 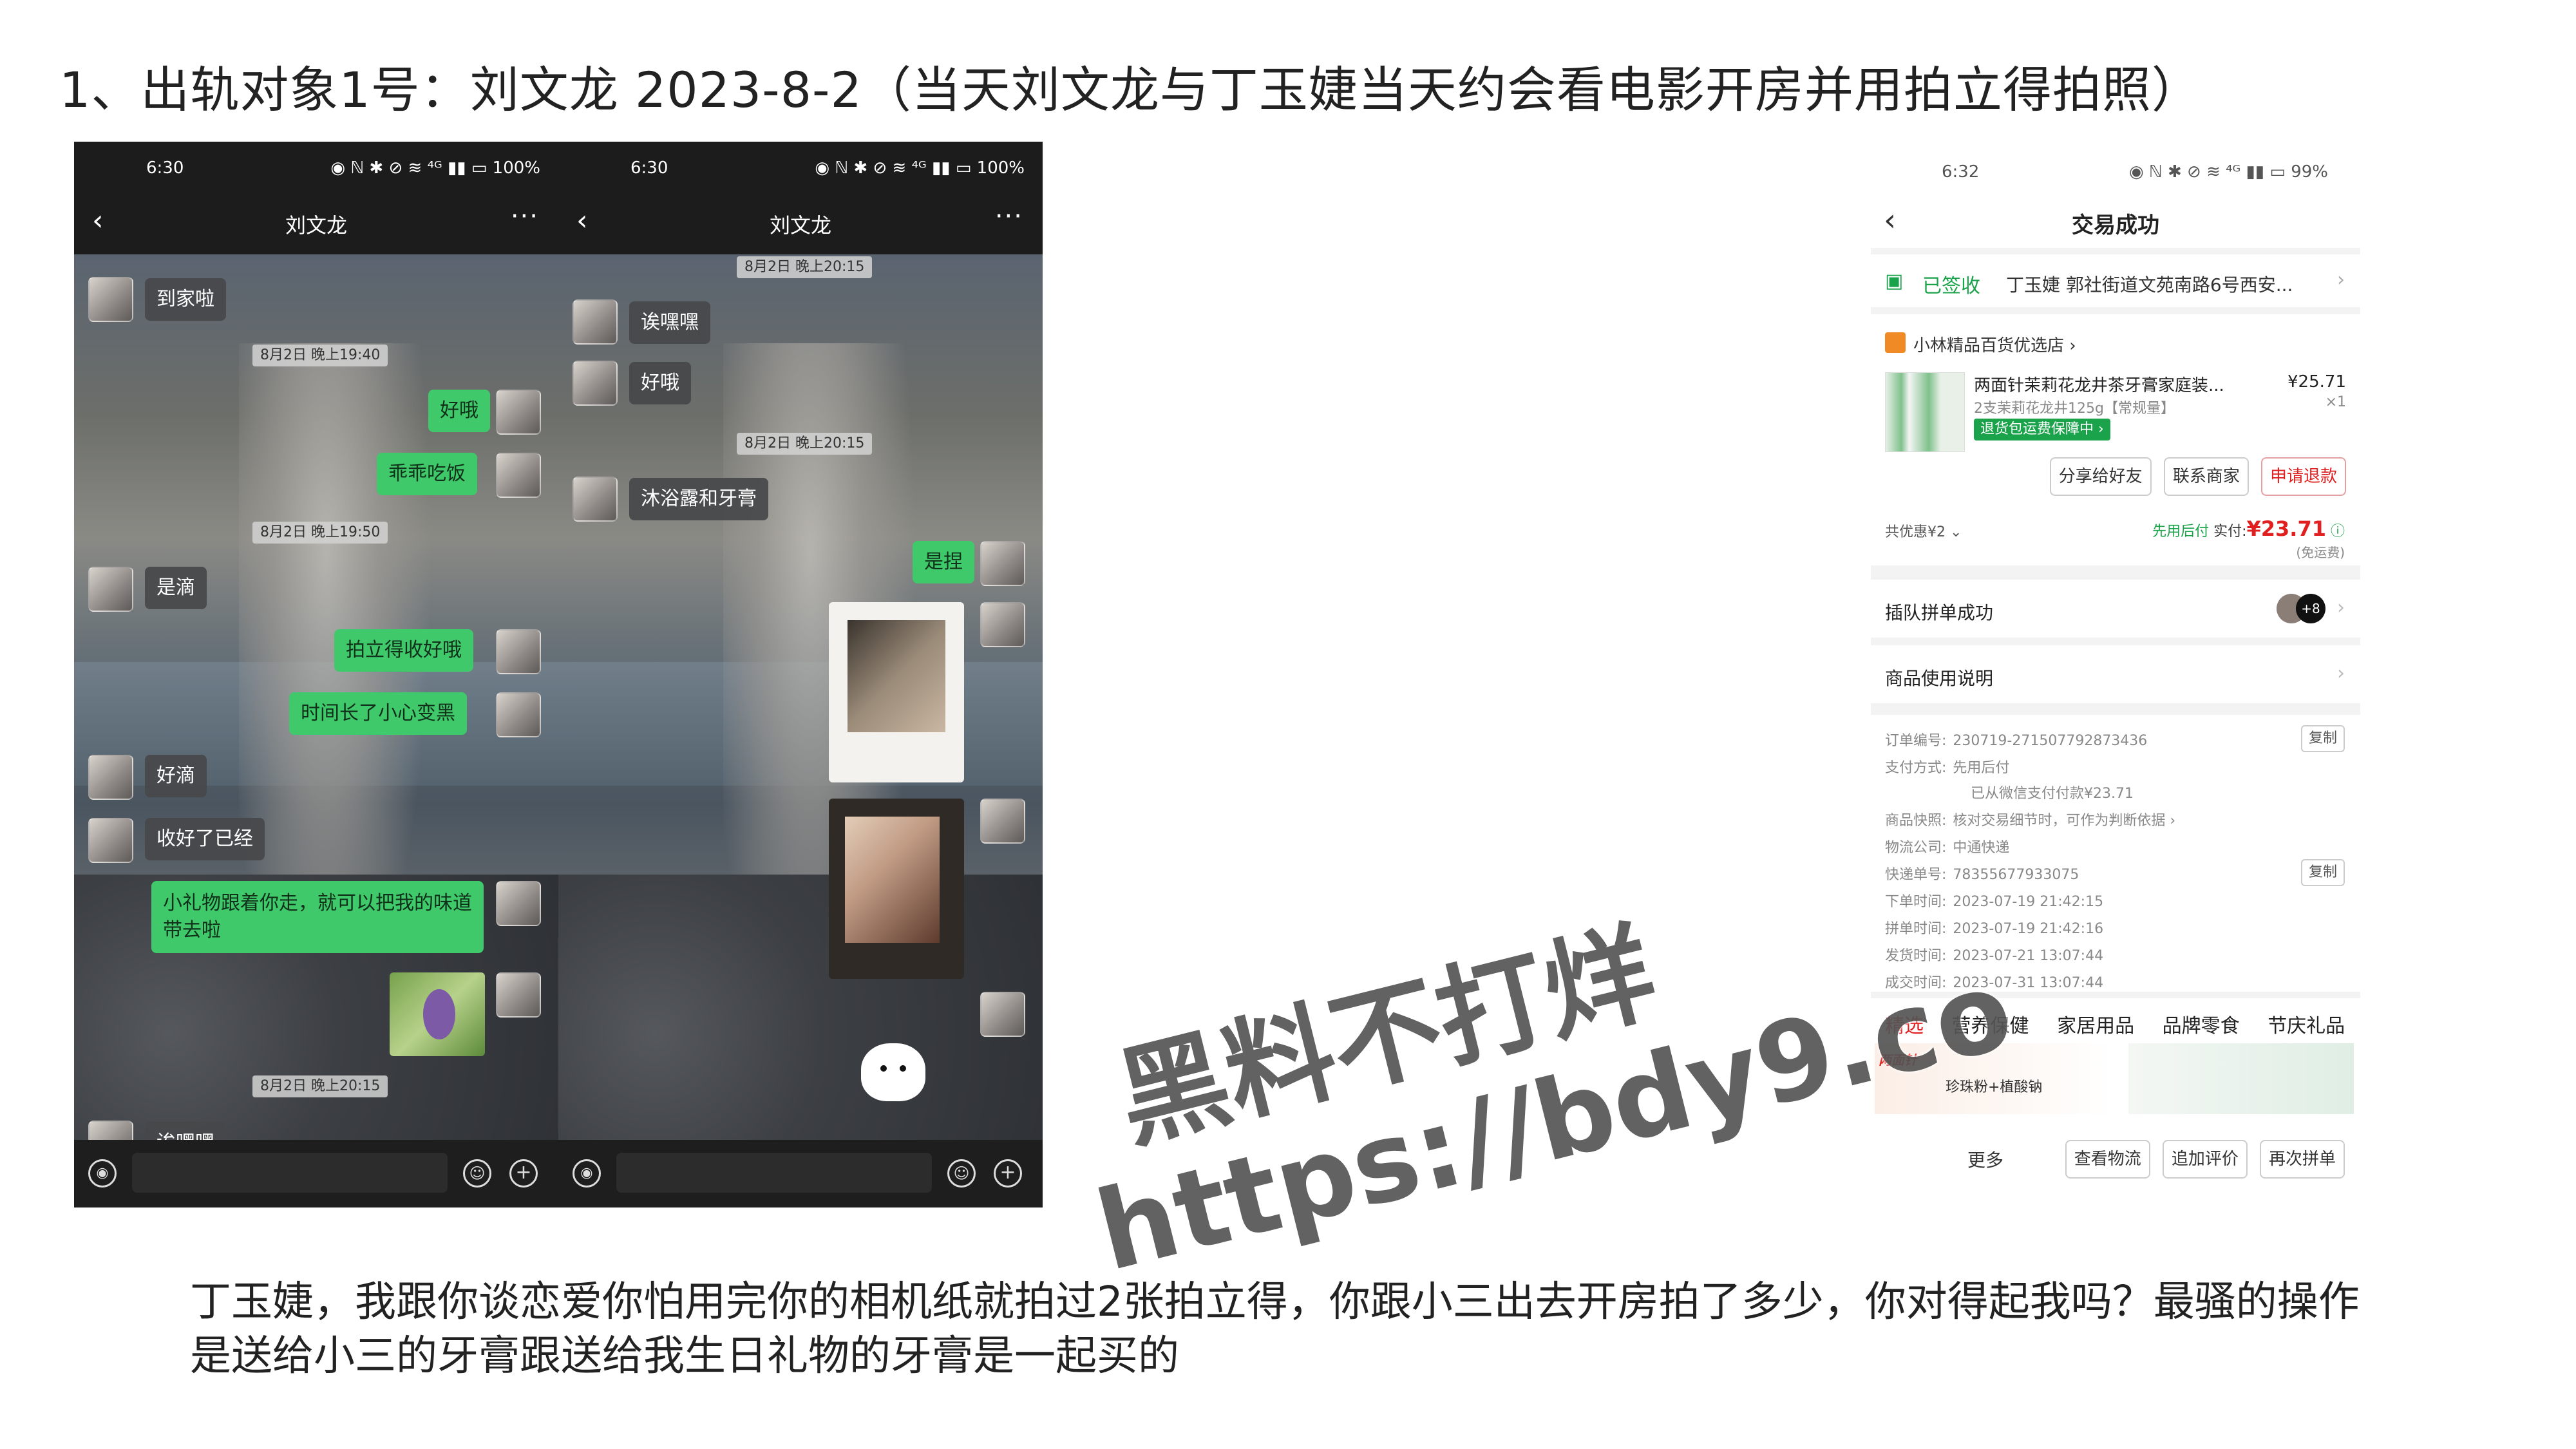 I want to click on image-message, so click(x=437, y=1014).